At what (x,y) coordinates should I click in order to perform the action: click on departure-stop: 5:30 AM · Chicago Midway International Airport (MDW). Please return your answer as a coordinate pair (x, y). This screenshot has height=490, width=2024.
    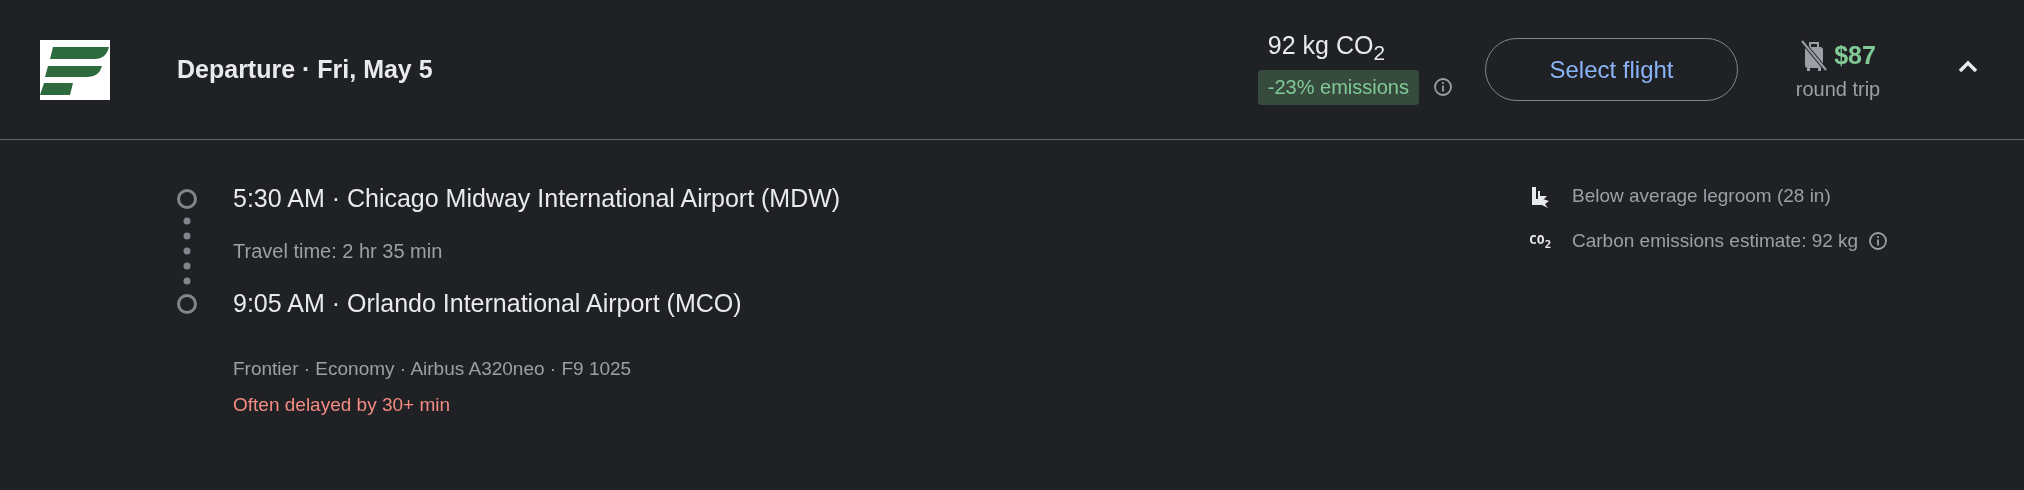
    Looking at the image, I should click on (537, 198).